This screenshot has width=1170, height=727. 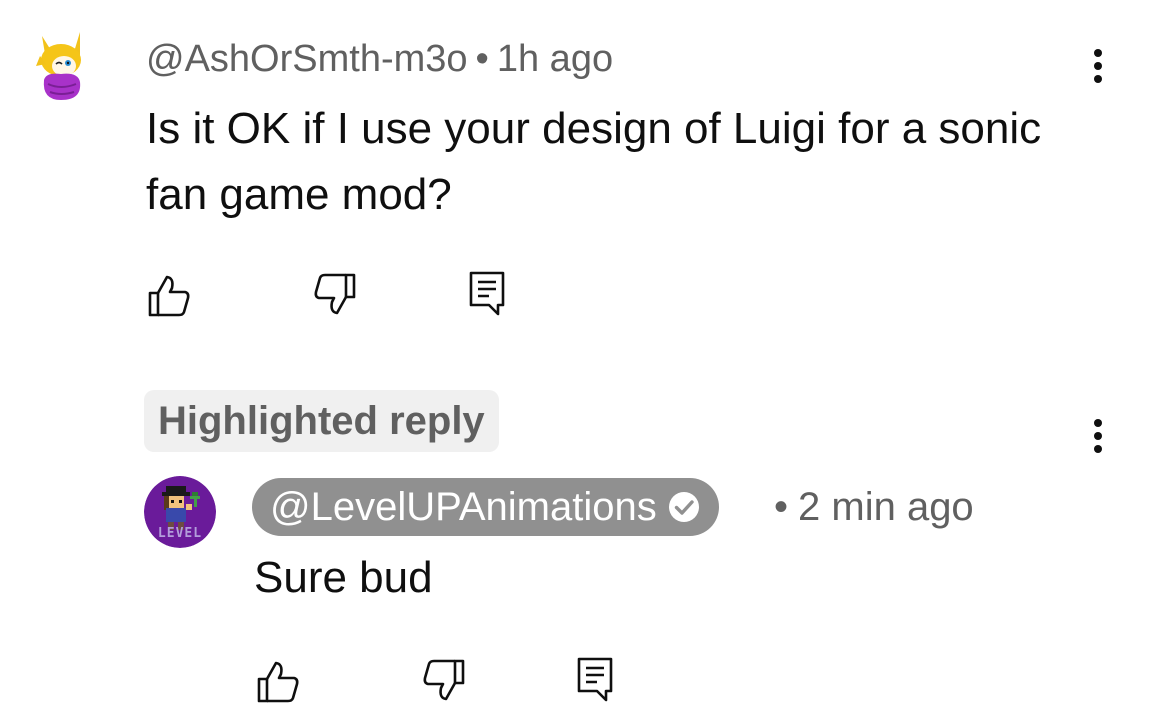 I want to click on reply-author-chip: @LevelUPAnimations, so click(x=485, y=507).